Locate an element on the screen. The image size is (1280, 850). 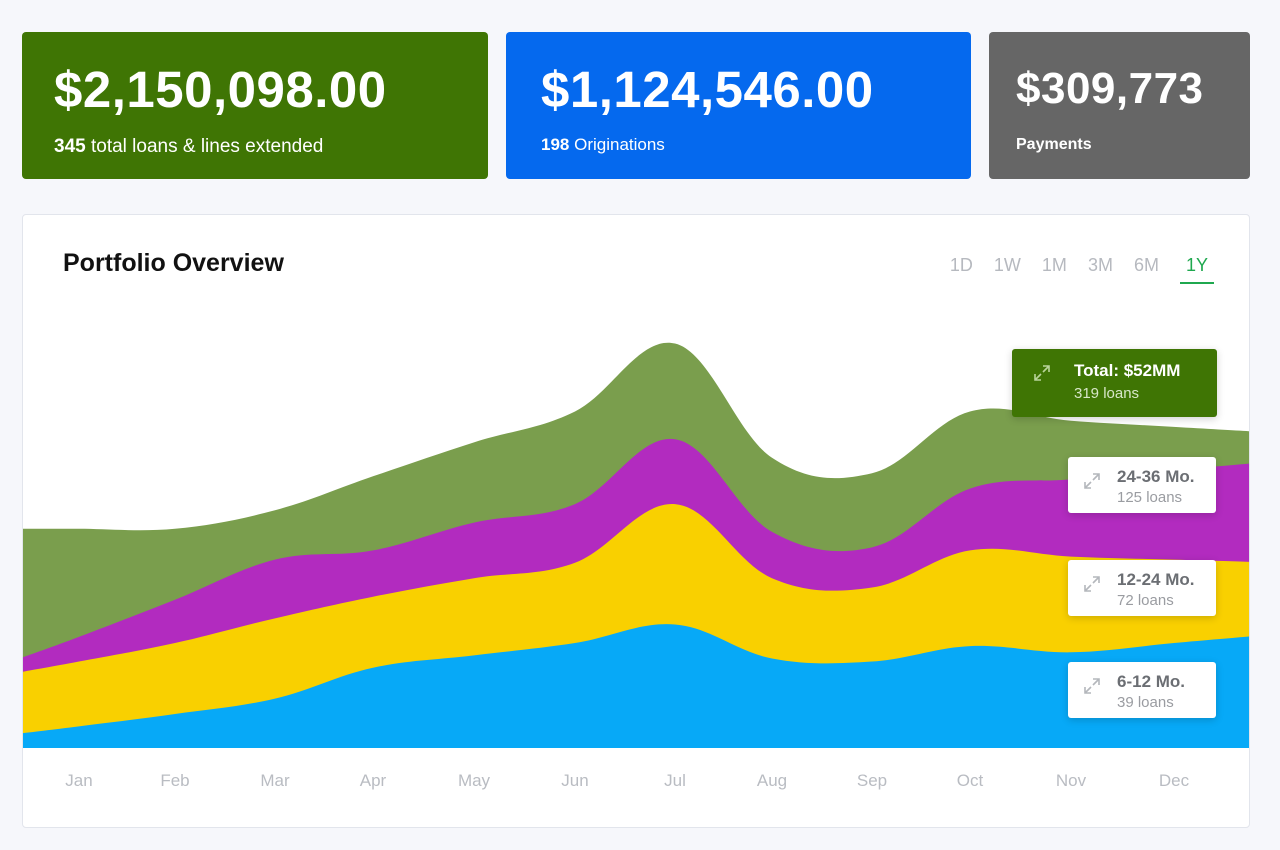
legend-total-sub: 319 loans is located at coordinates (1107, 393).